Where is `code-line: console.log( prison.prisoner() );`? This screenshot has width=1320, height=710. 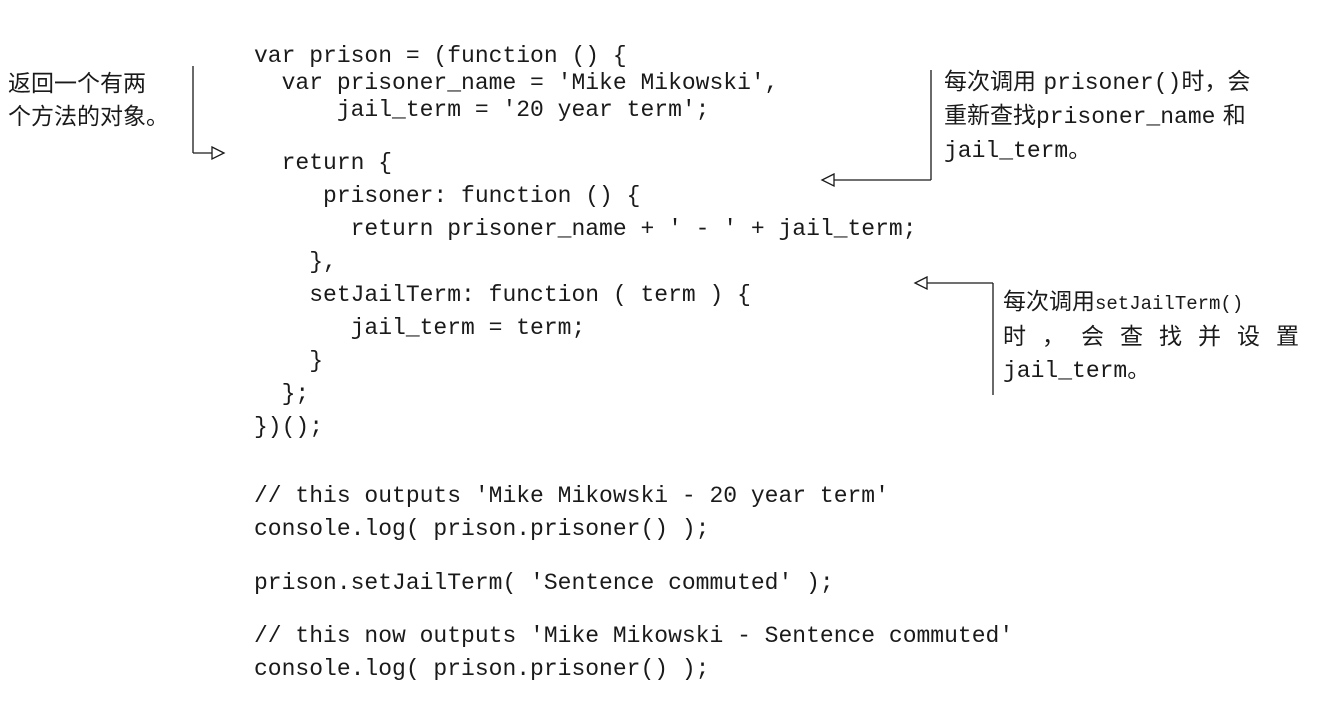 code-line: console.log( prison.prisoner() ); is located at coordinates (482, 669).